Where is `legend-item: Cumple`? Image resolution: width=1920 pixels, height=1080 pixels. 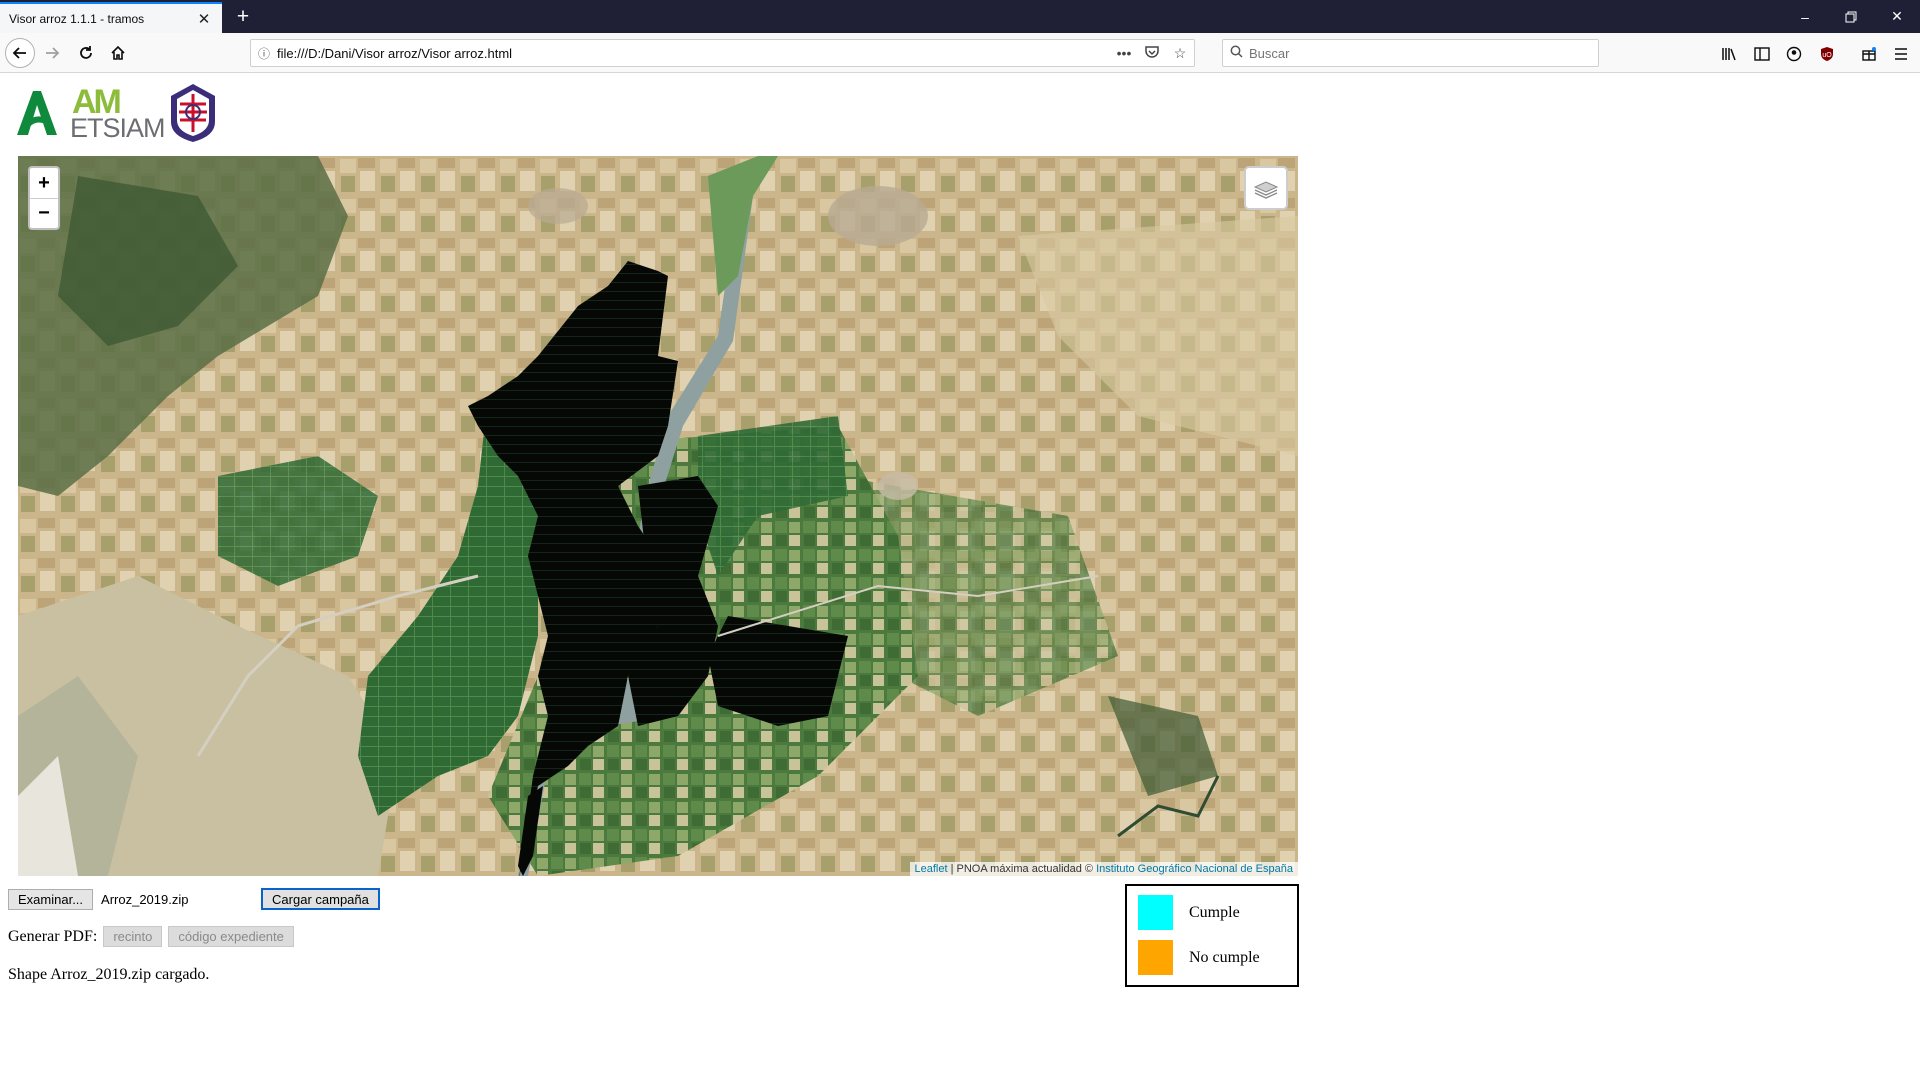 legend-item: Cumple is located at coordinates (1189, 912).